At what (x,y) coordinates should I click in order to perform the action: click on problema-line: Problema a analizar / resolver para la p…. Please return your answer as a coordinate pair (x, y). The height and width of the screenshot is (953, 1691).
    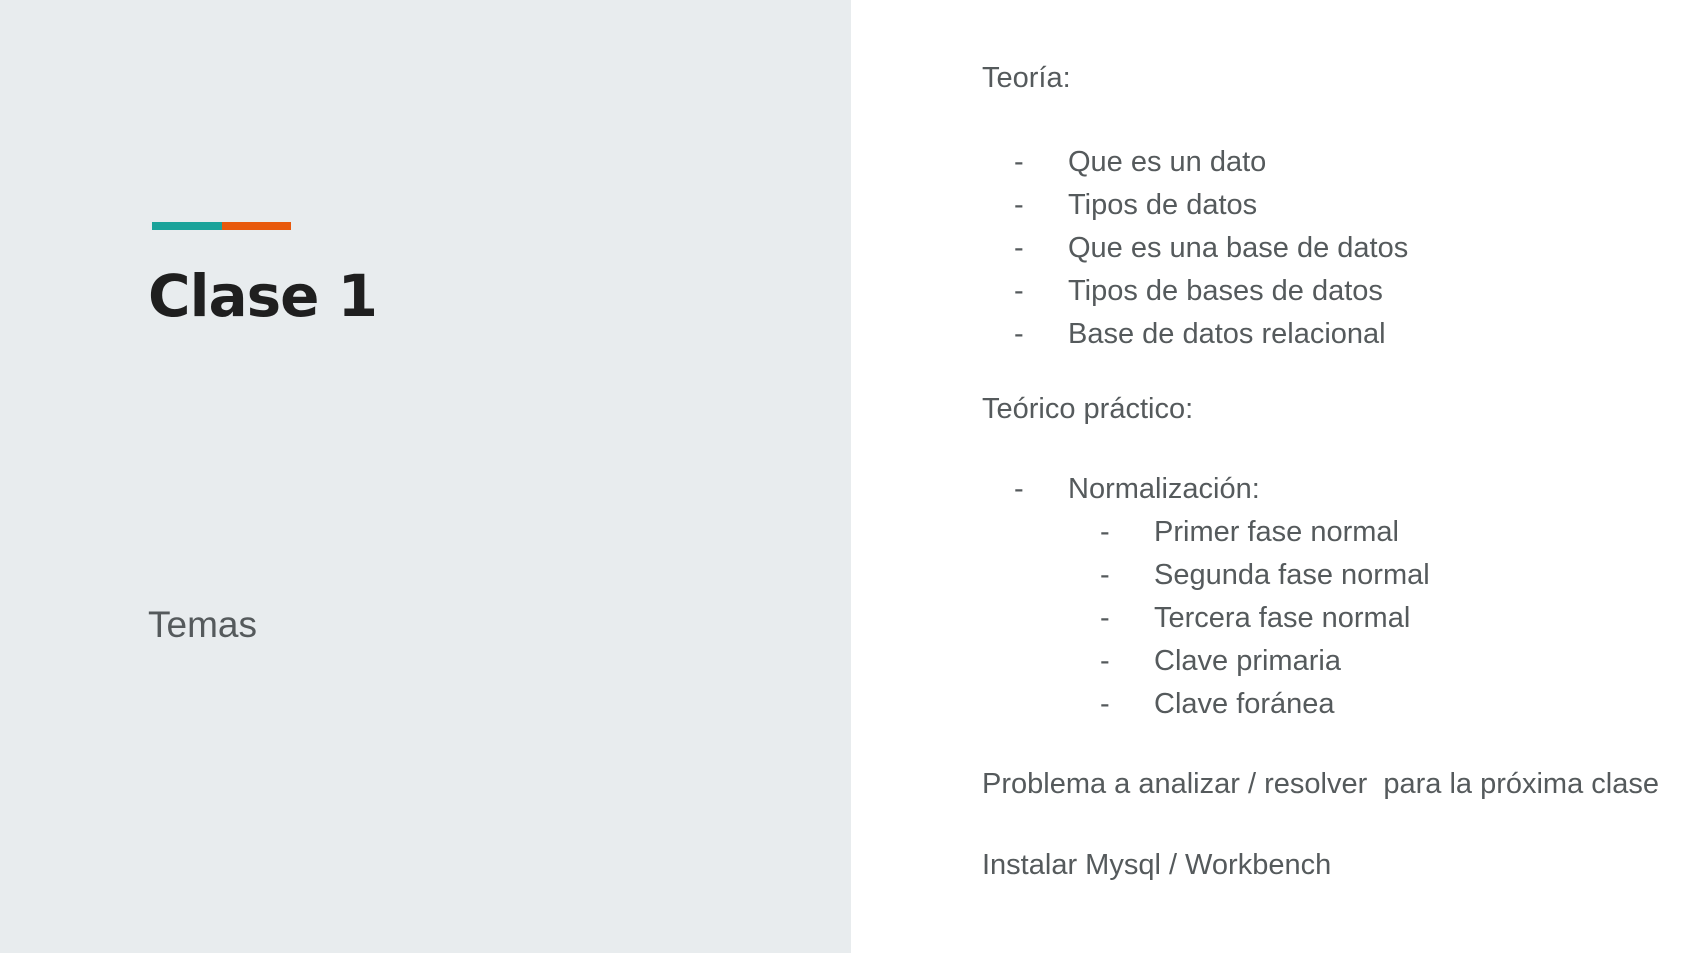
    Looking at the image, I should click on (1320, 784).